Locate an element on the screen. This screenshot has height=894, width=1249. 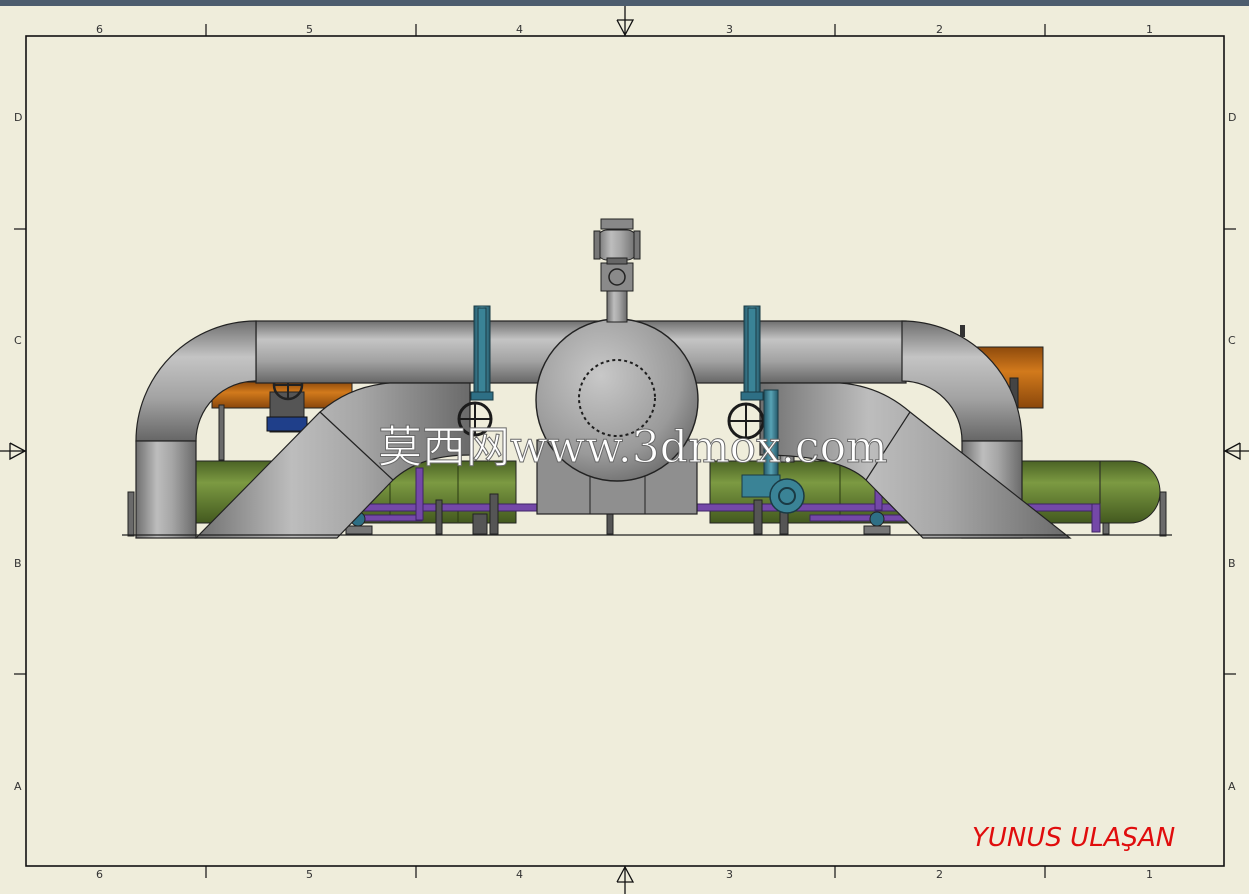
zone-col-top-4: 3 is located at coordinates (729, 29).